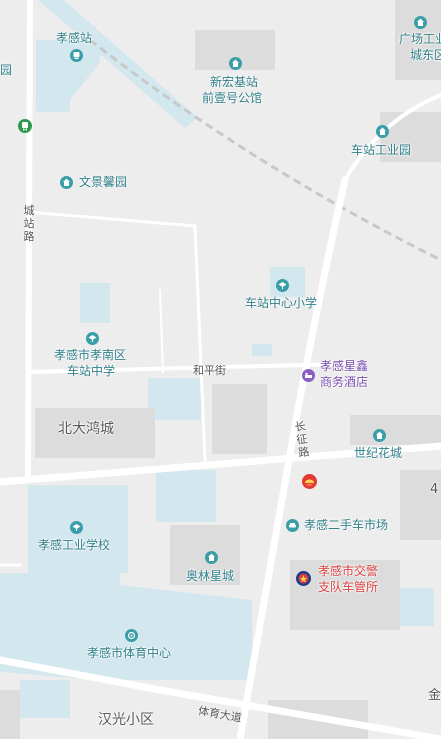 This screenshot has width=441, height=739. What do you see at coordinates (209, 370) in the screenshot?
I see `road-label-heping: 和平街` at bounding box center [209, 370].